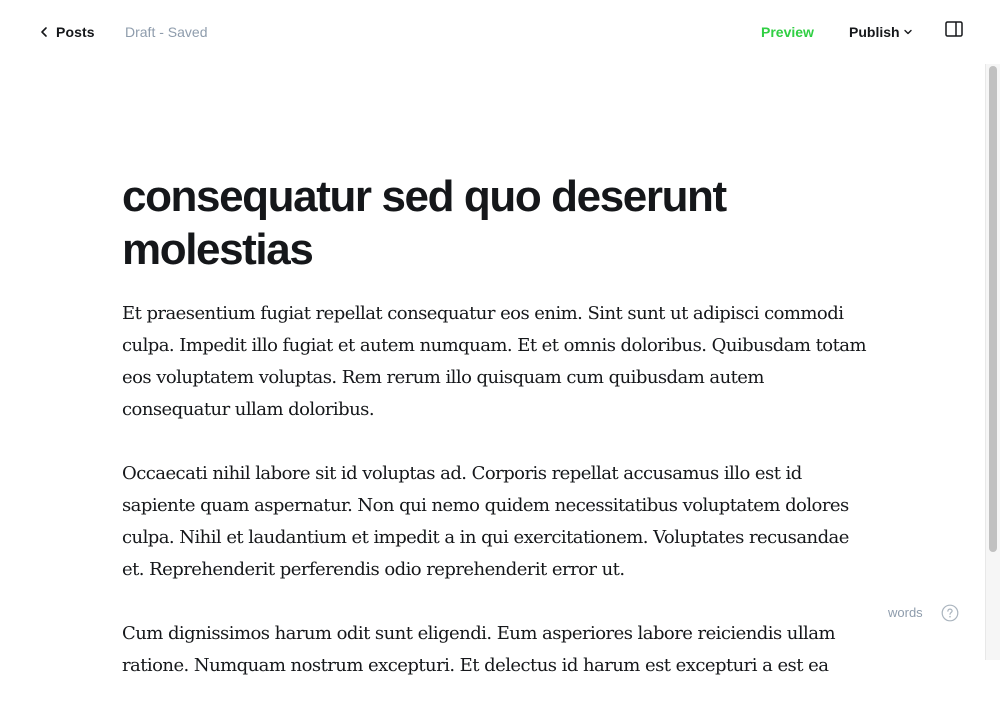 The image size is (1000, 714). I want to click on publish-button: Publish, so click(881, 32).